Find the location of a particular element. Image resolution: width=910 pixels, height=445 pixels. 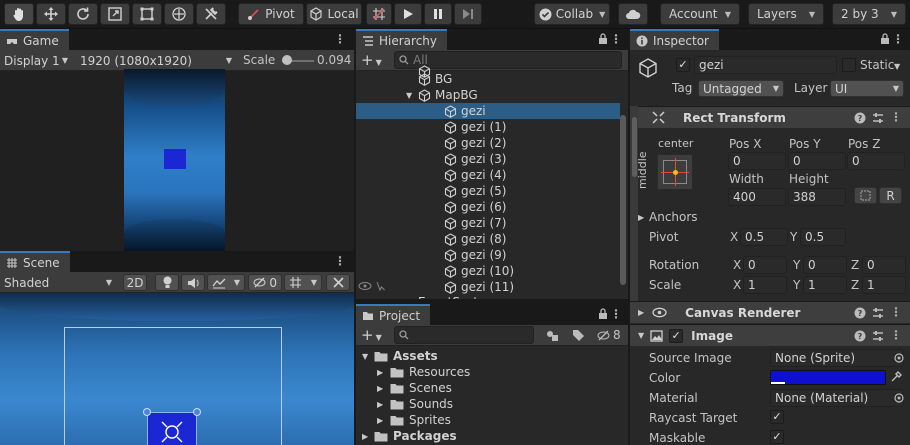

tag-icon is located at coordinates (578, 335).